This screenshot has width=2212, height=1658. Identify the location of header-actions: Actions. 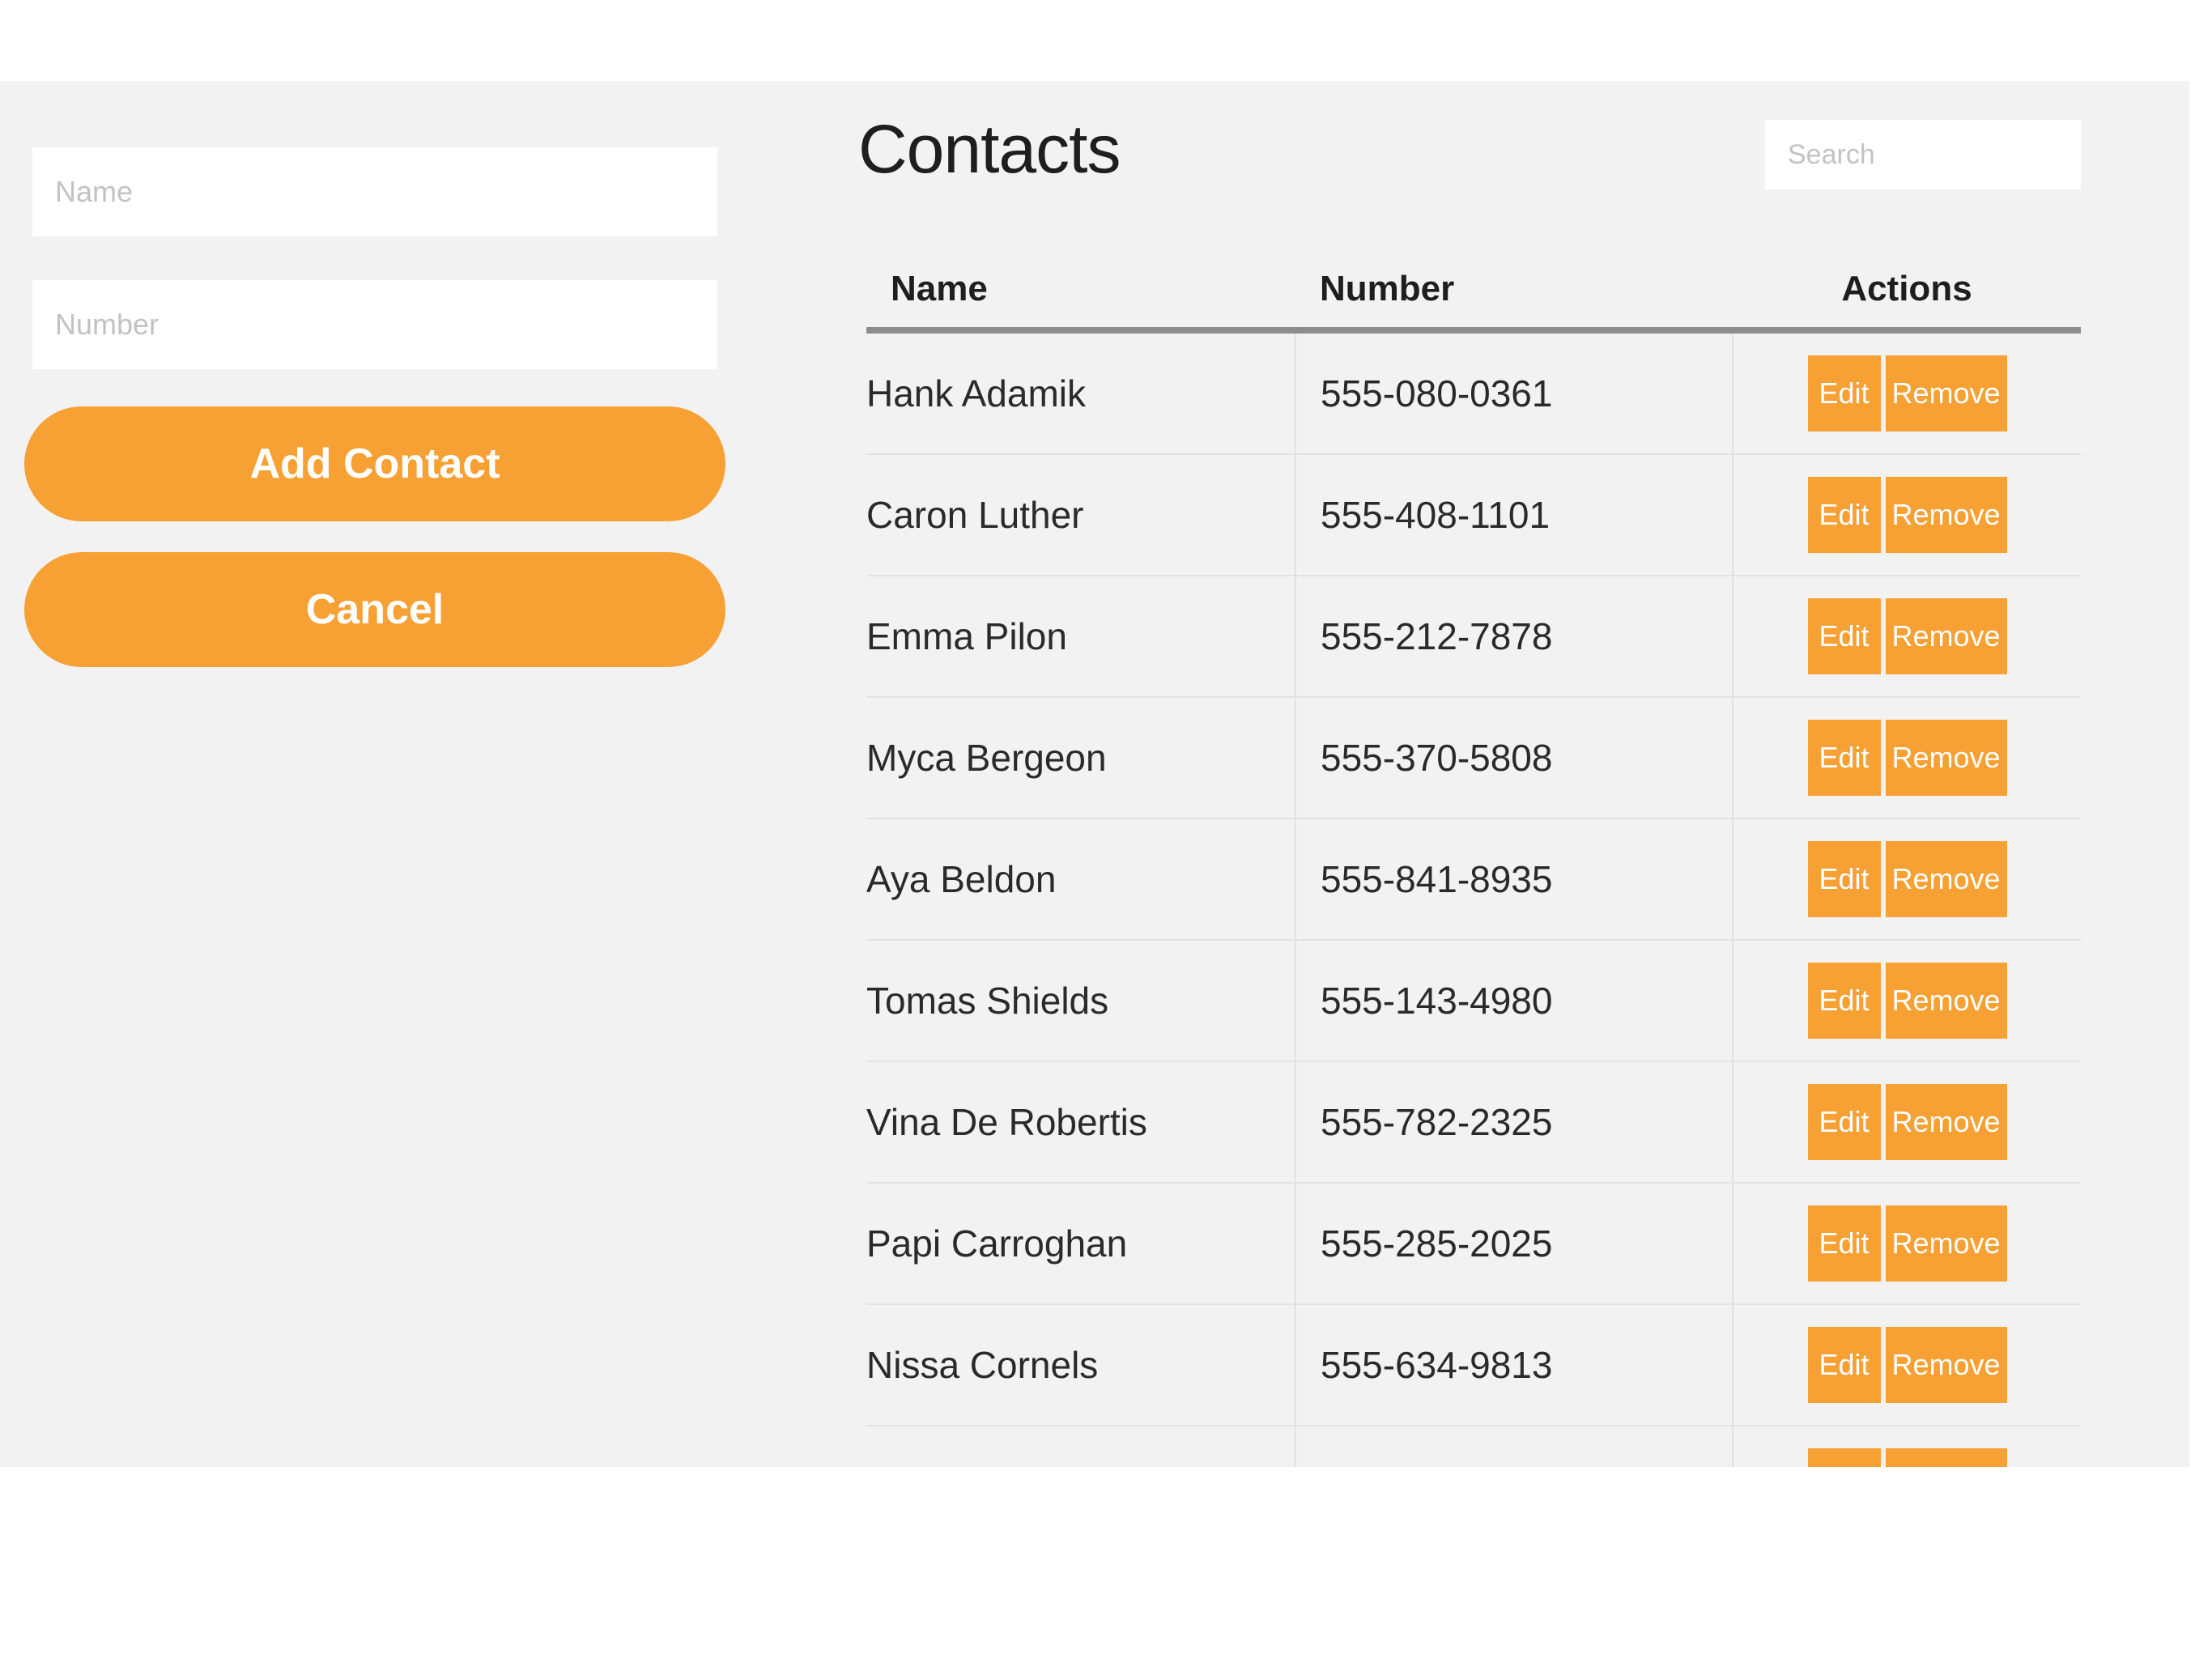
(1907, 292).